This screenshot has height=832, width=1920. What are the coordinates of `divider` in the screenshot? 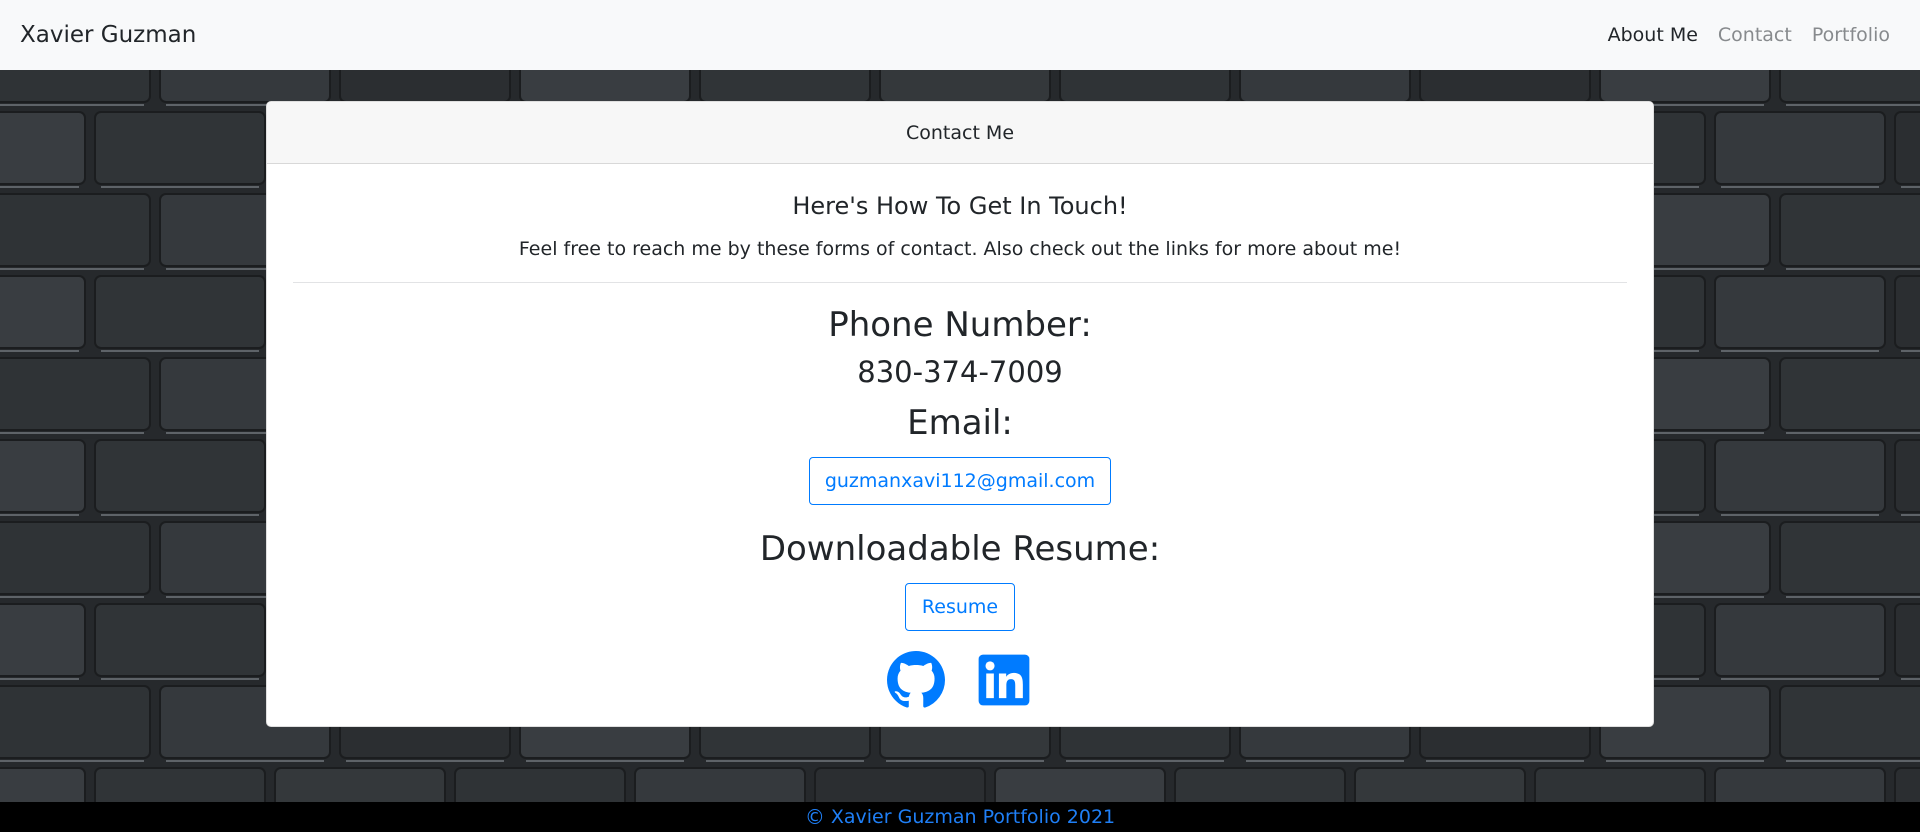 It's located at (960, 282).